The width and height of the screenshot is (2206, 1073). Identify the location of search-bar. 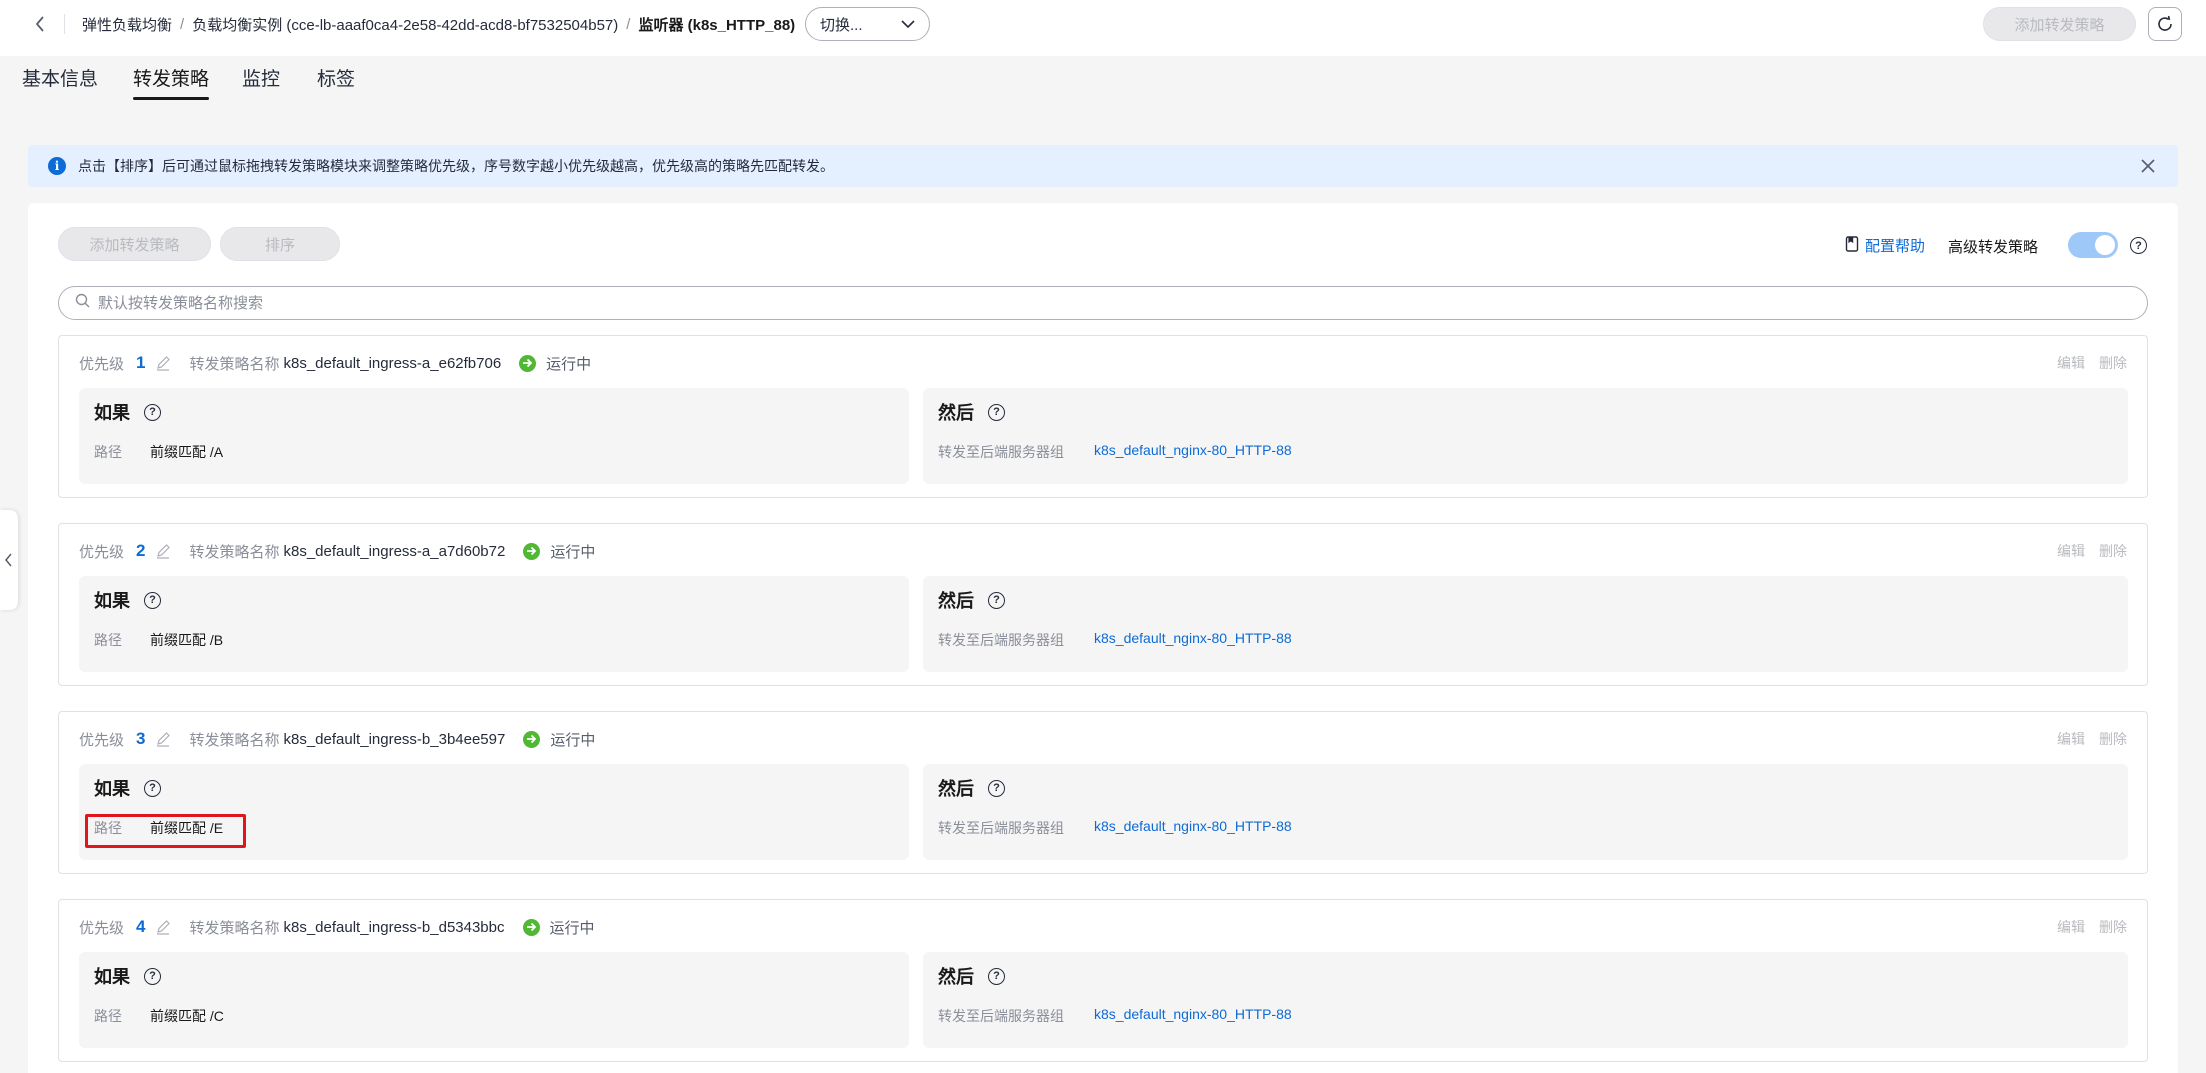
(1103, 303).